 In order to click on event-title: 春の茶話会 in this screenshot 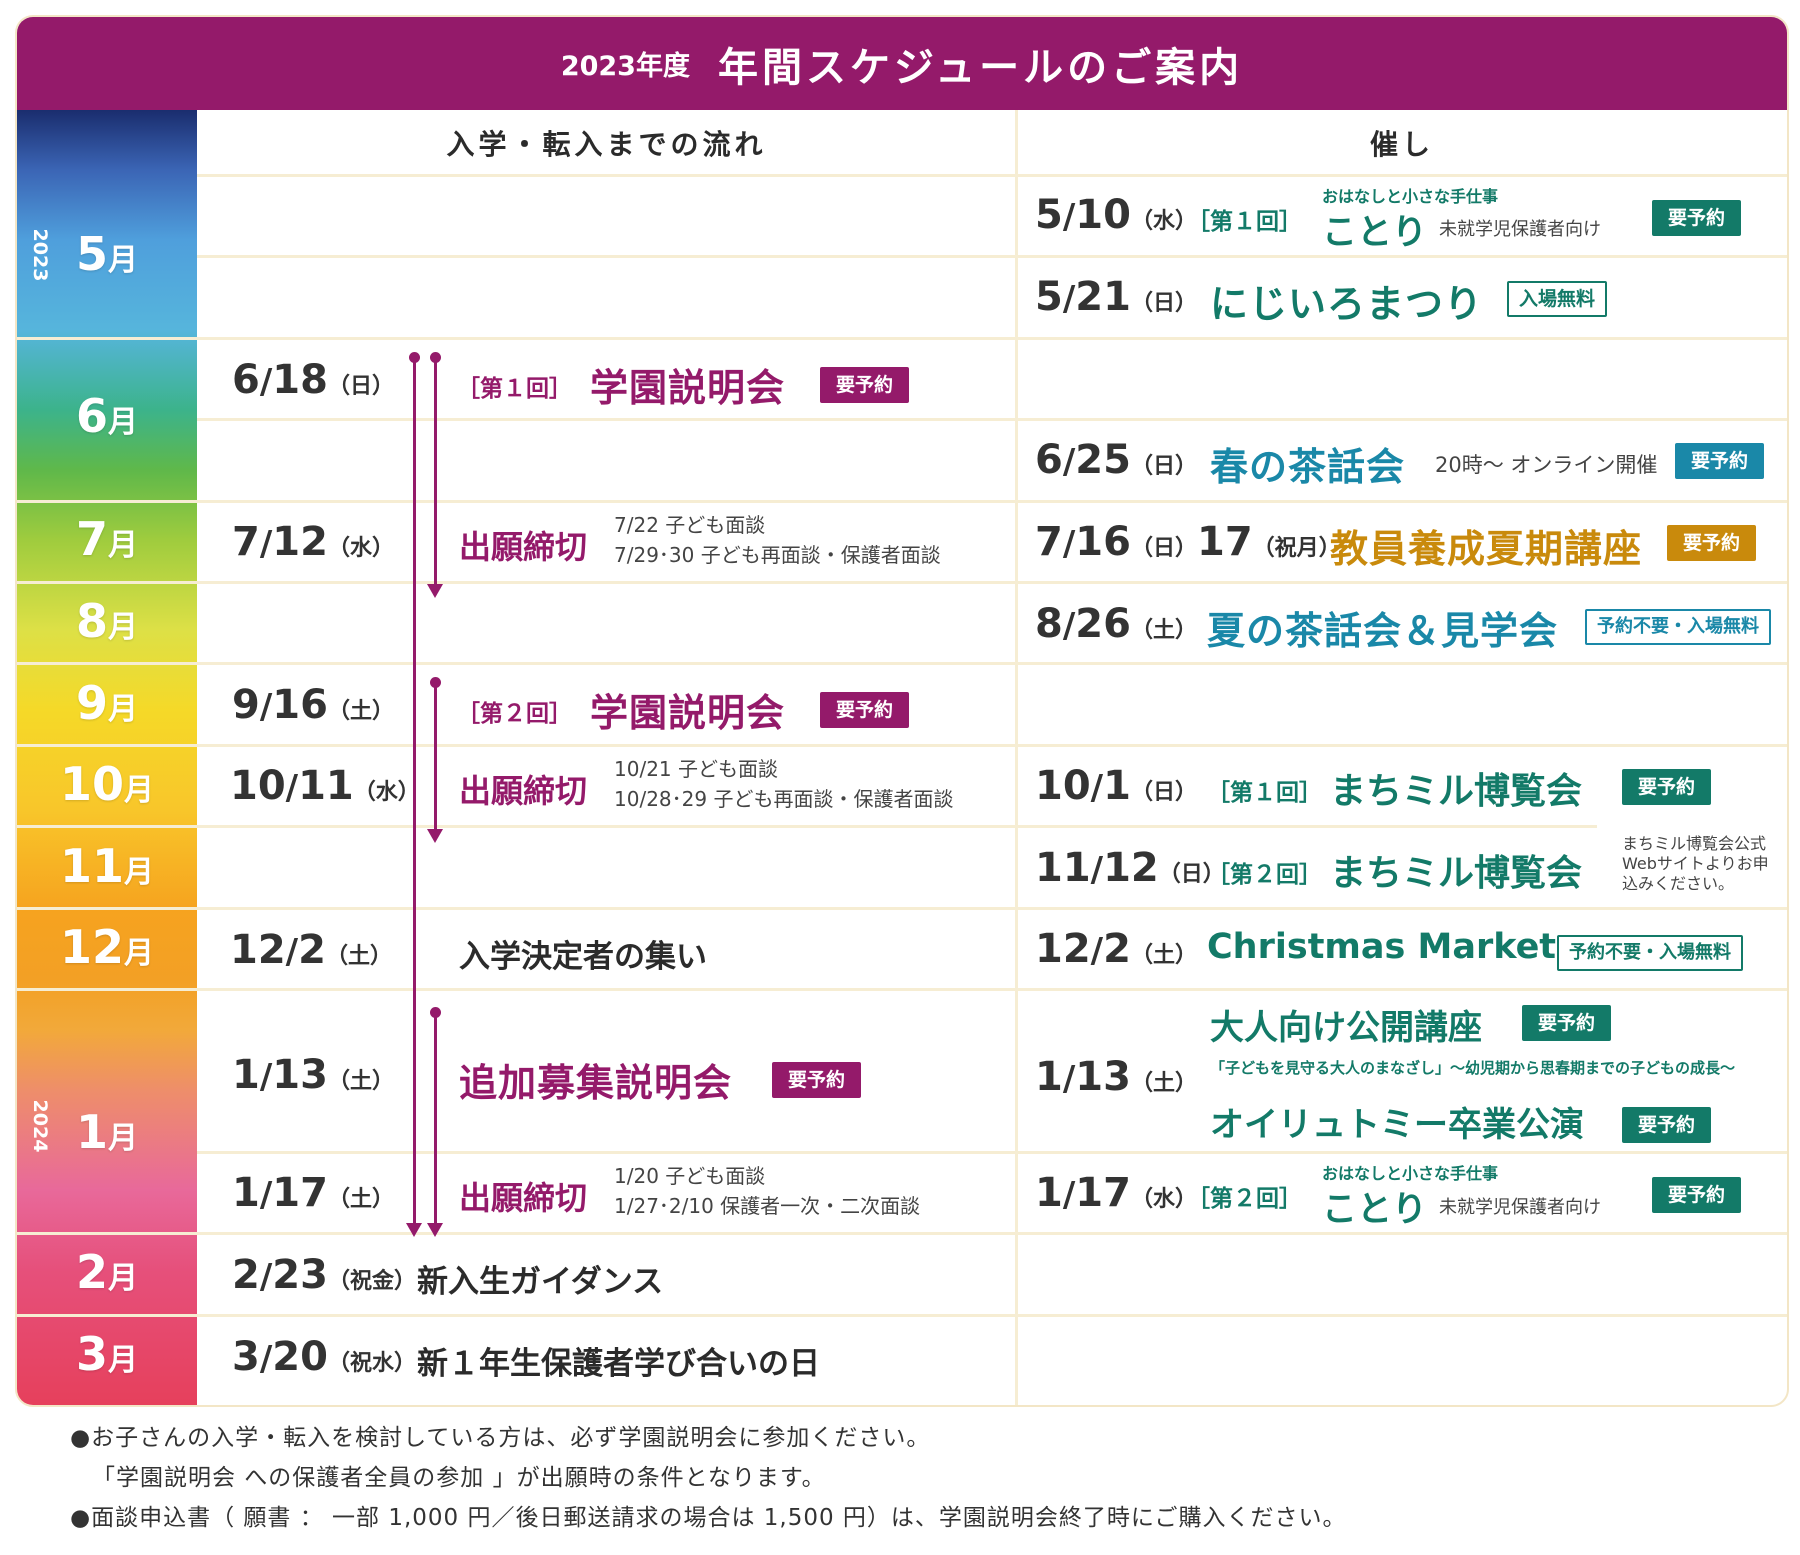, I will do `click(1308, 467)`.